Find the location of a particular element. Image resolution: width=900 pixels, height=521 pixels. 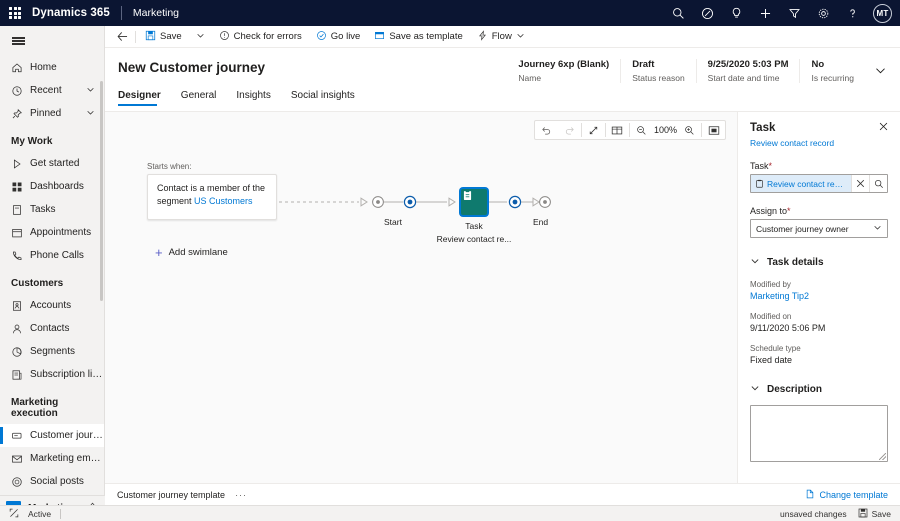

trigger-segment-link: US Customers is located at coordinates (223, 201).